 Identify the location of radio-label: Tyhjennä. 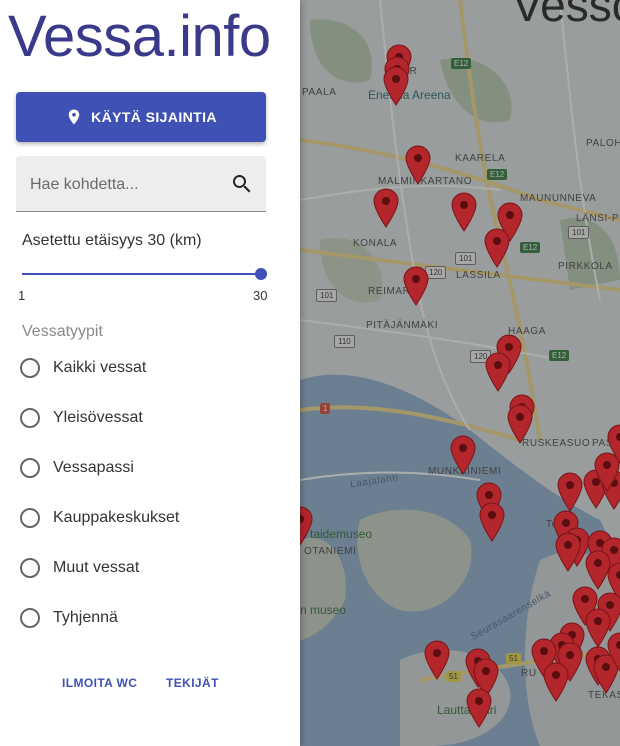
(85, 617).